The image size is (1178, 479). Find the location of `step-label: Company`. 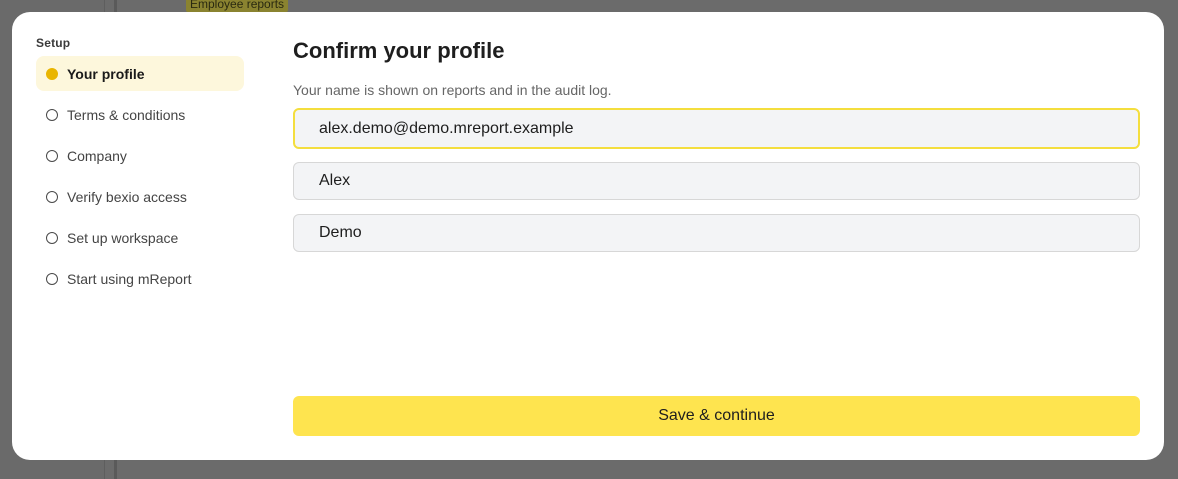

step-label: Company is located at coordinates (97, 155).